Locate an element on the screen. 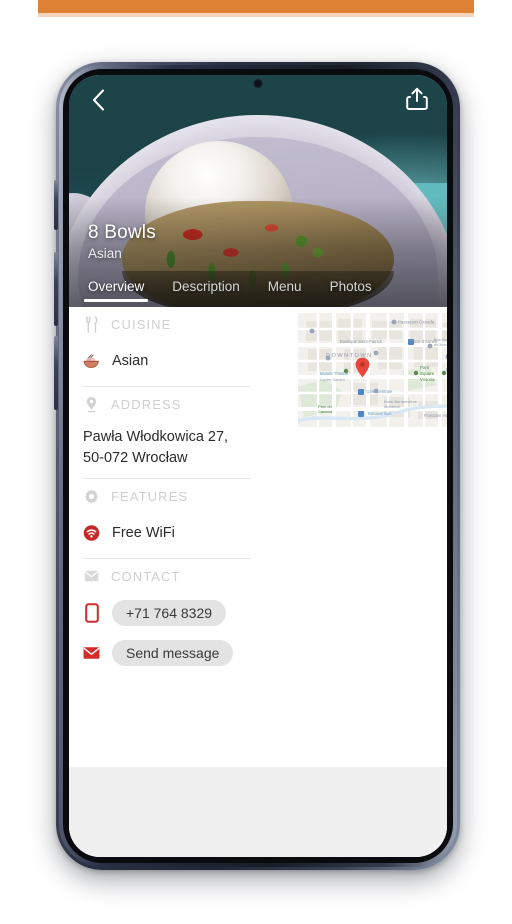 This screenshot has width=512, height=924. address-line-1: Pawła Włodkowica 27, is located at coordinates (156, 437).